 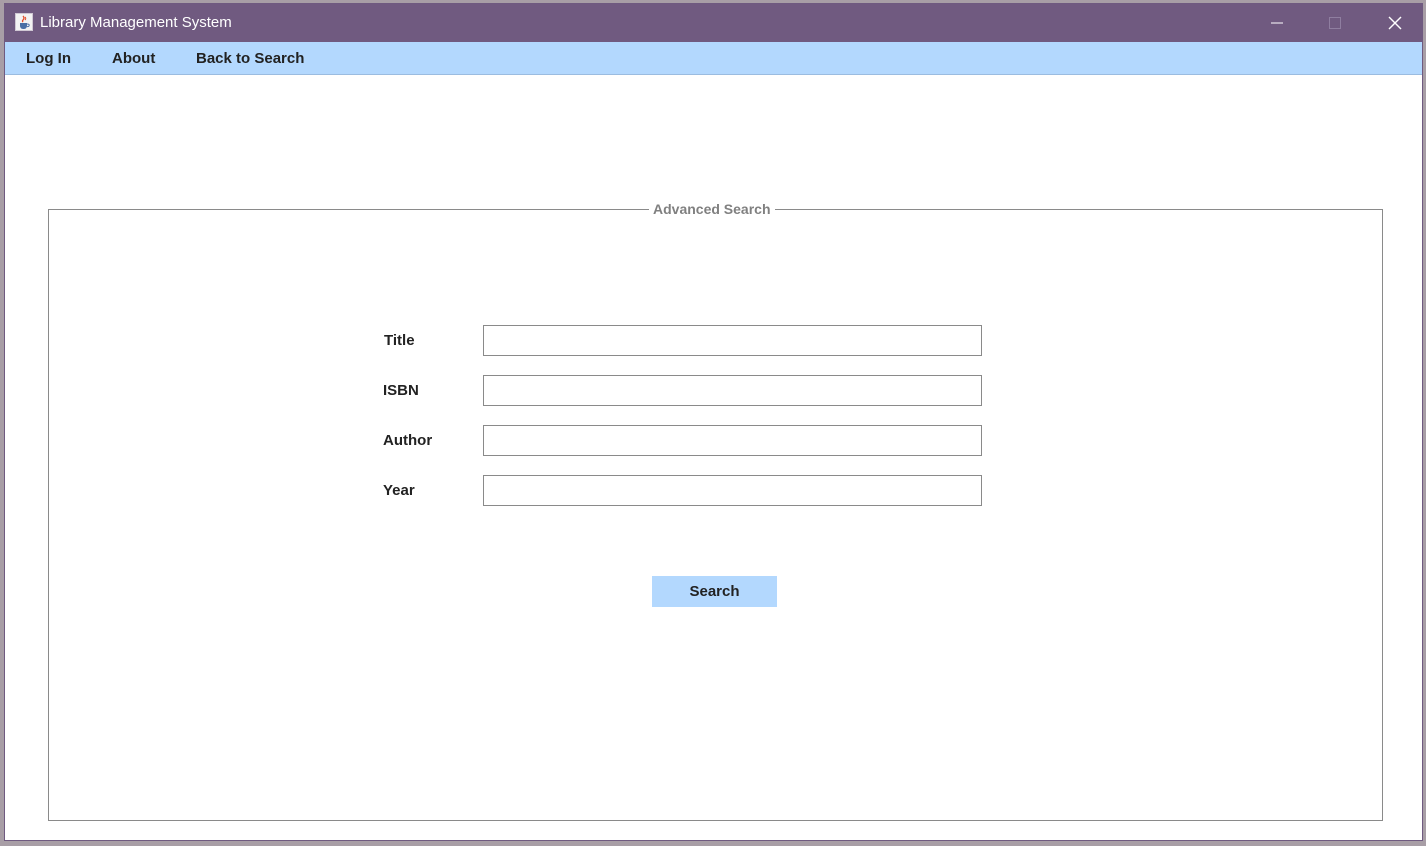 What do you see at coordinates (136, 22) in the screenshot?
I see `window-title: Library Management System` at bounding box center [136, 22].